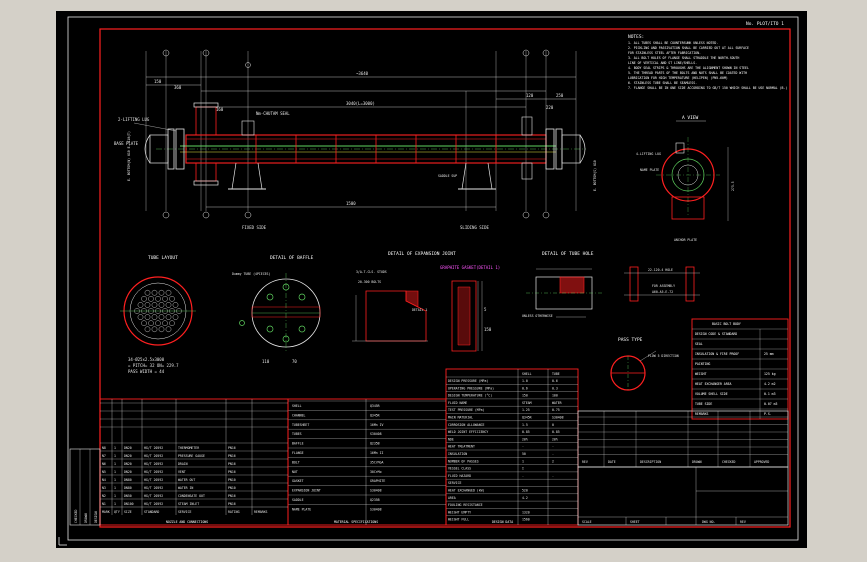  I want to click on nozzle-col-head: REMARKS, so click(261, 512).